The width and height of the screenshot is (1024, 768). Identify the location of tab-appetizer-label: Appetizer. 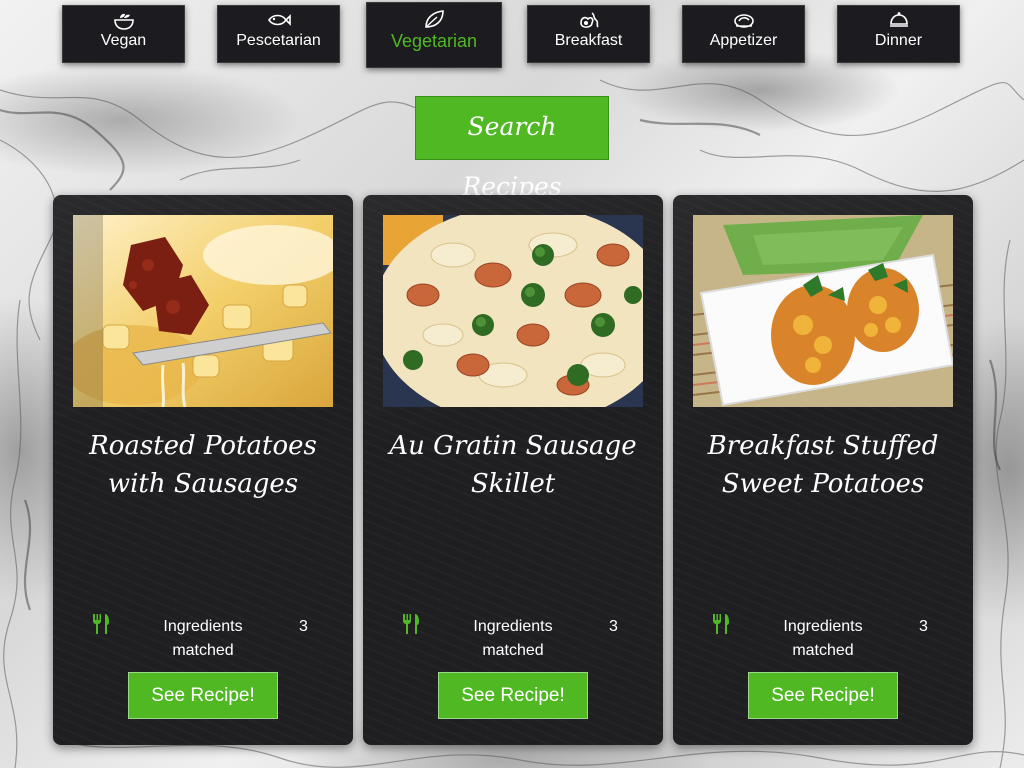
(743, 40).